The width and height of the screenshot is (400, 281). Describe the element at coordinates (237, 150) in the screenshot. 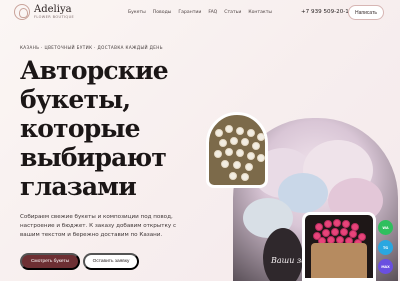

I see `hero-bouquet-photo` at that location.